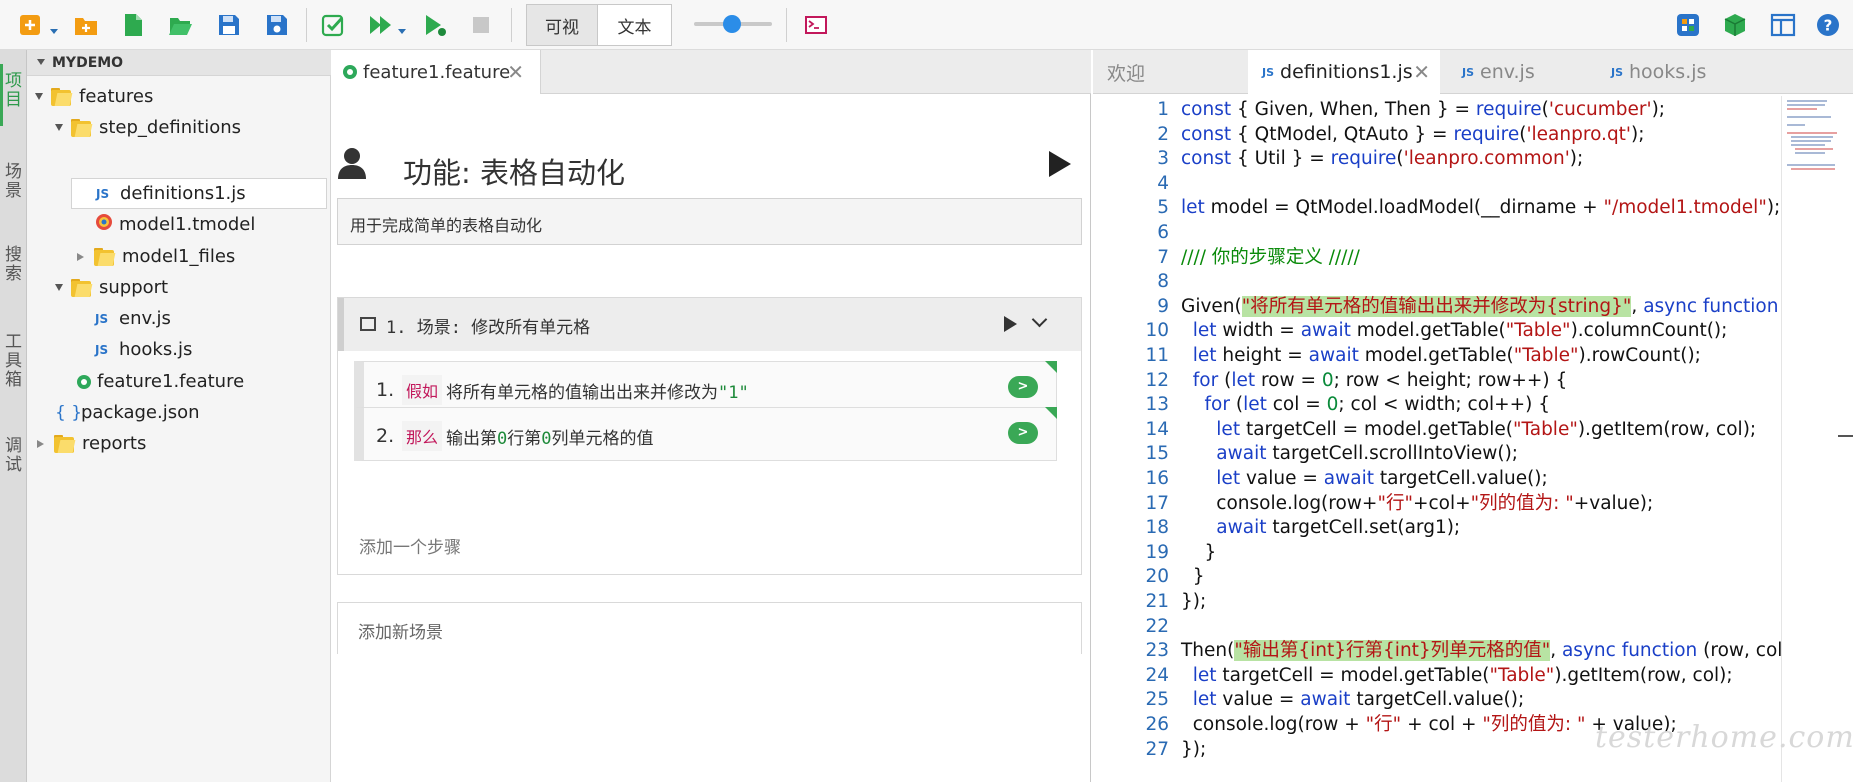 Image resolution: width=1853 pixels, height=782 pixels. What do you see at coordinates (1812, 136) in the screenshot?
I see `minimap` at bounding box center [1812, 136].